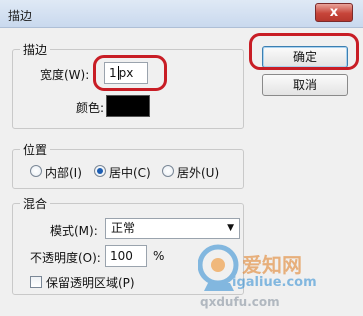  Describe the element at coordinates (123, 228) in the screenshot. I see `mode-value: 正常` at that location.